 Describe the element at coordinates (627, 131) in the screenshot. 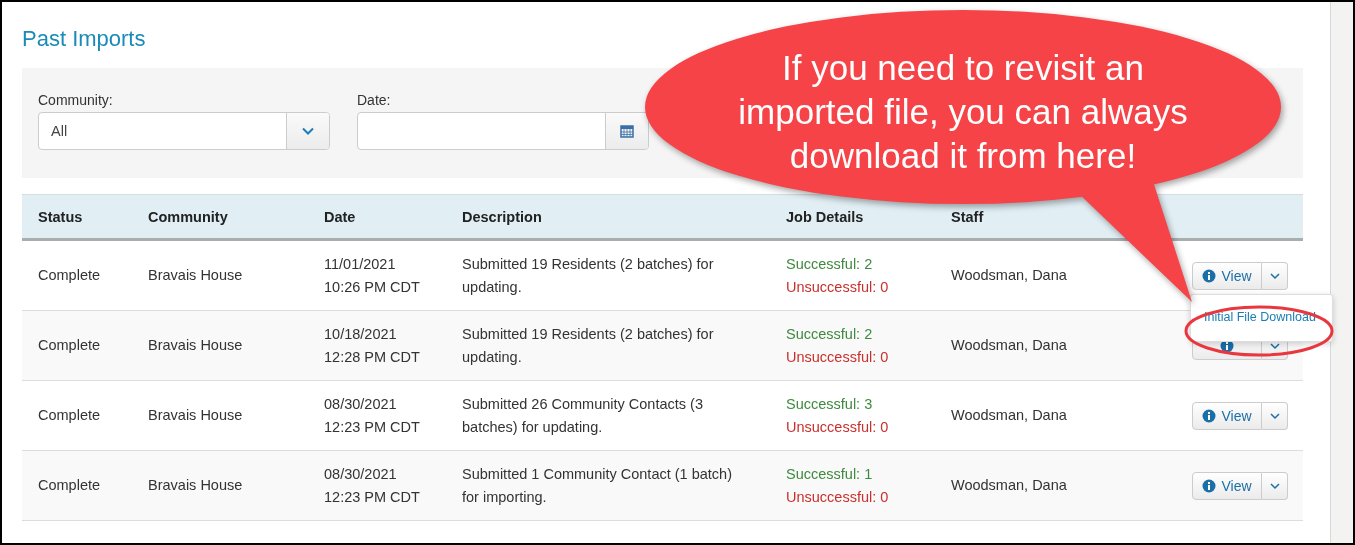

I see `calendar-icon` at that location.